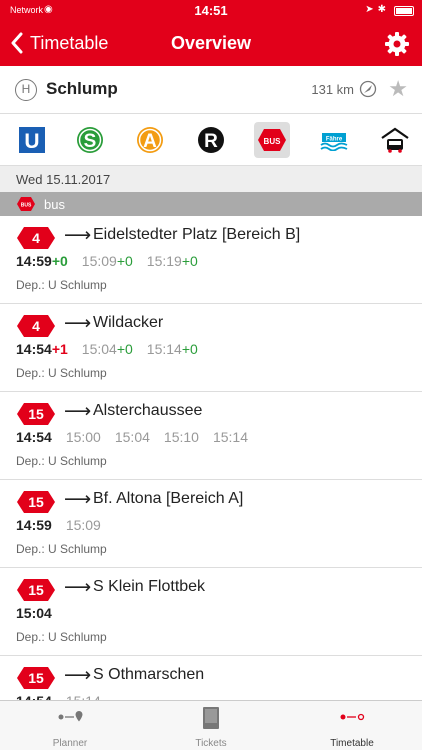 The width and height of the screenshot is (422, 750). I want to click on next-departure: 15:04, so click(34, 613).